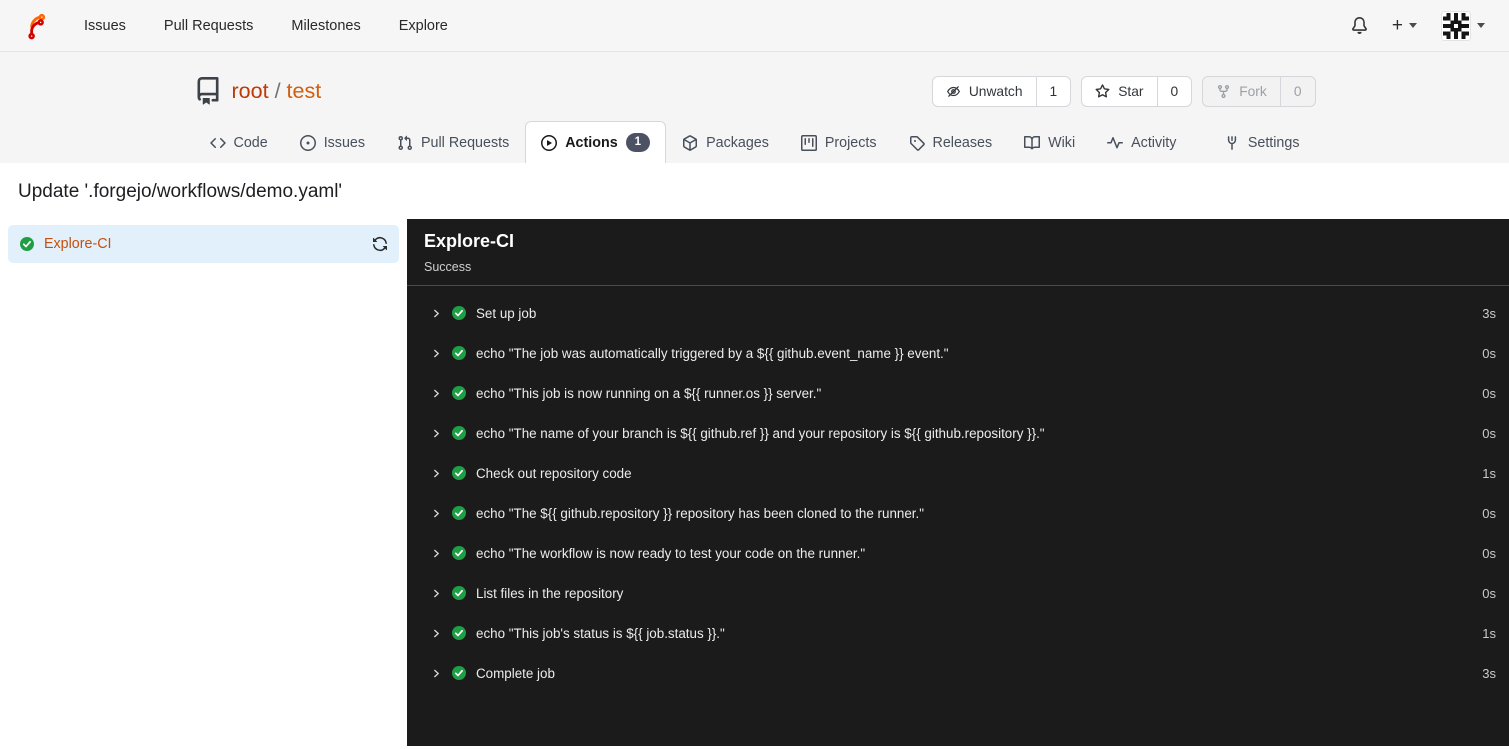 Image resolution: width=1509 pixels, height=749 pixels. I want to click on step-name: Check out repository code, so click(554, 473).